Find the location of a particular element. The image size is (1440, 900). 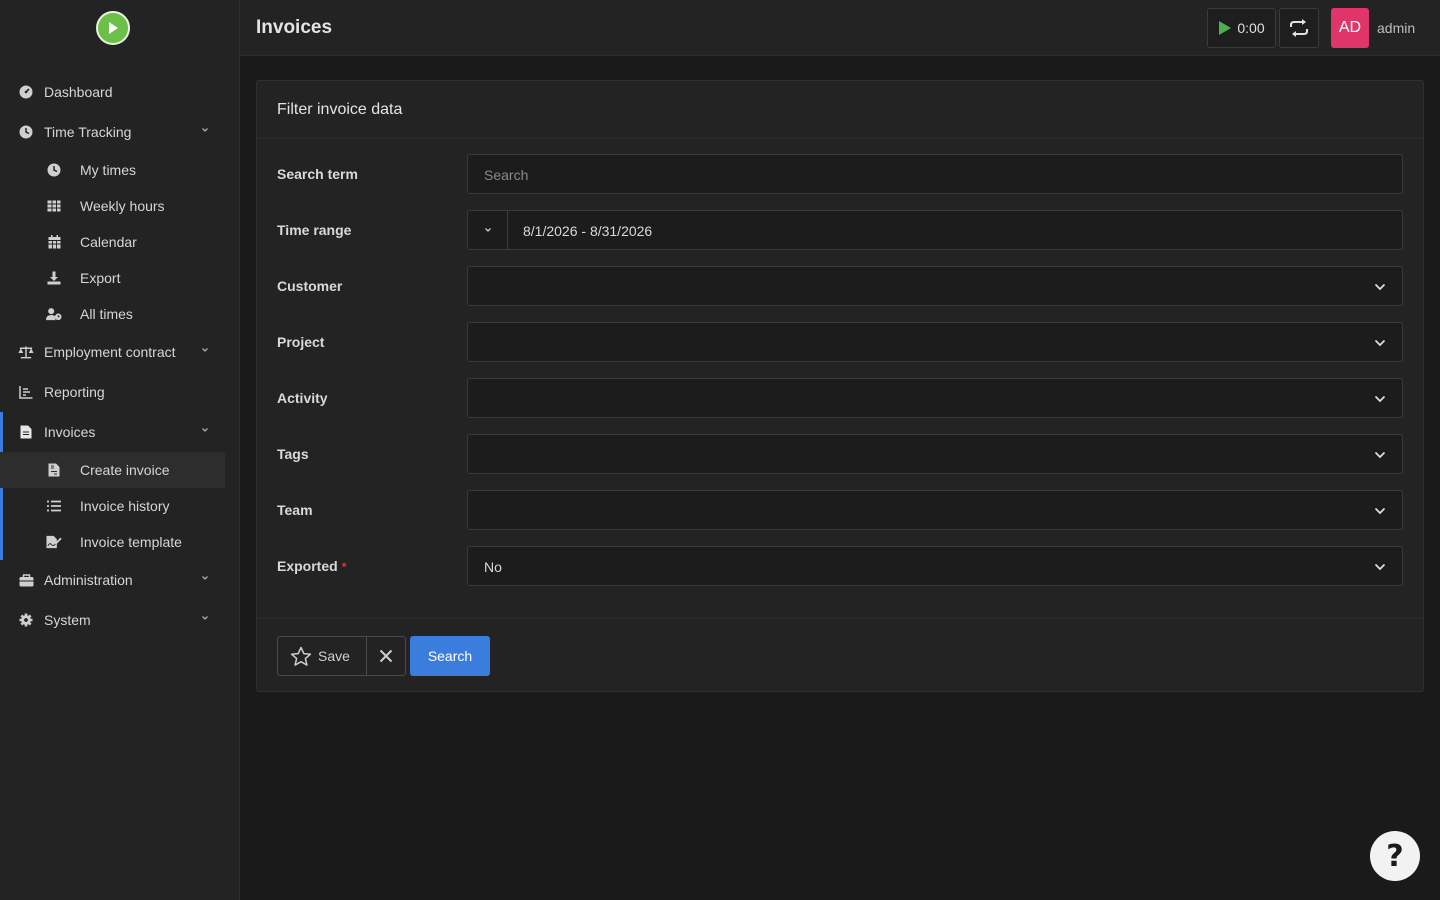

card-footer: Save Search is located at coordinates (840, 655).